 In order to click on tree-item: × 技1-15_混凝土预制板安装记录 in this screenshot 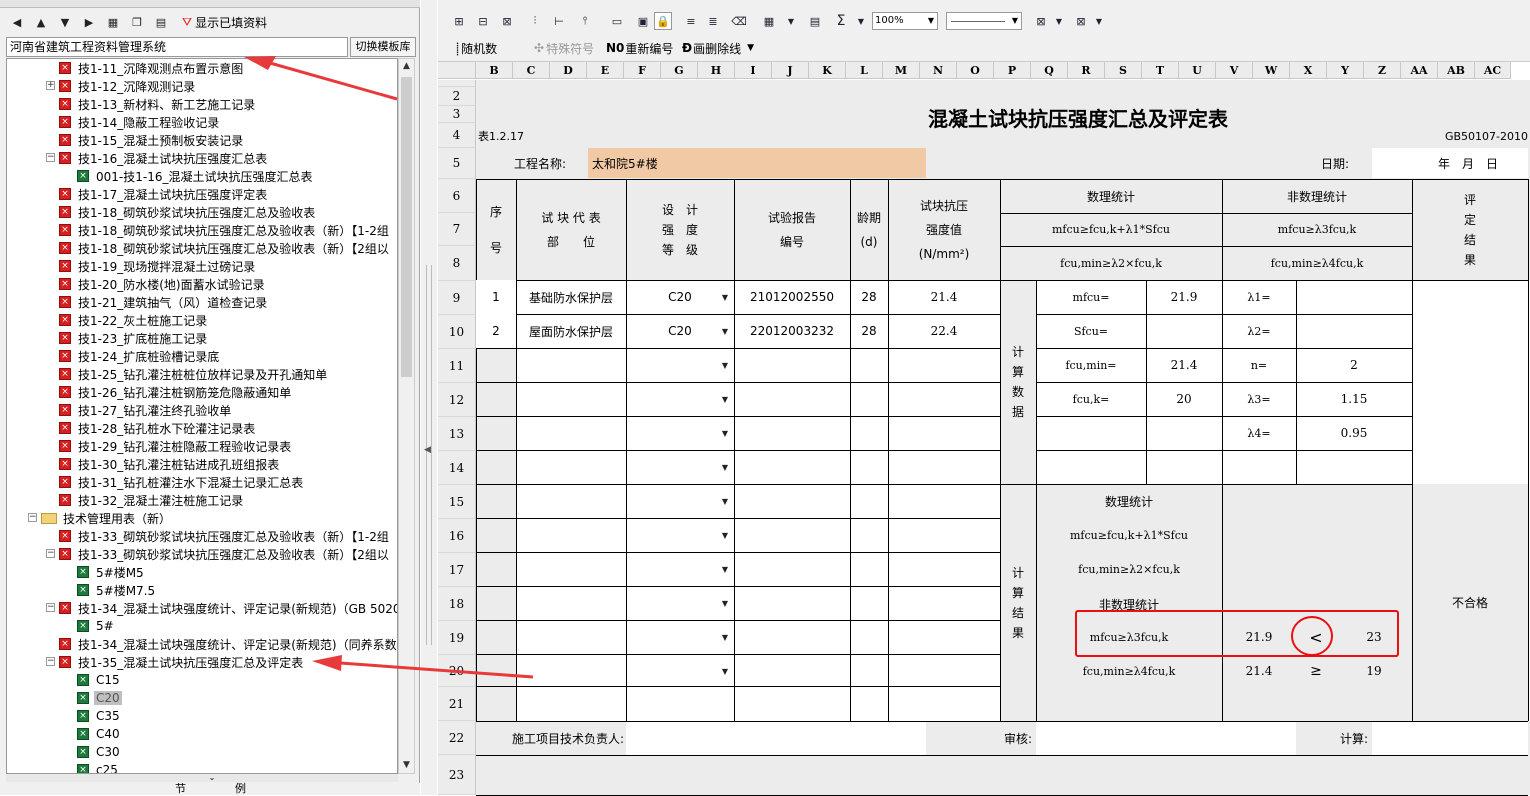, I will do `click(152, 140)`.